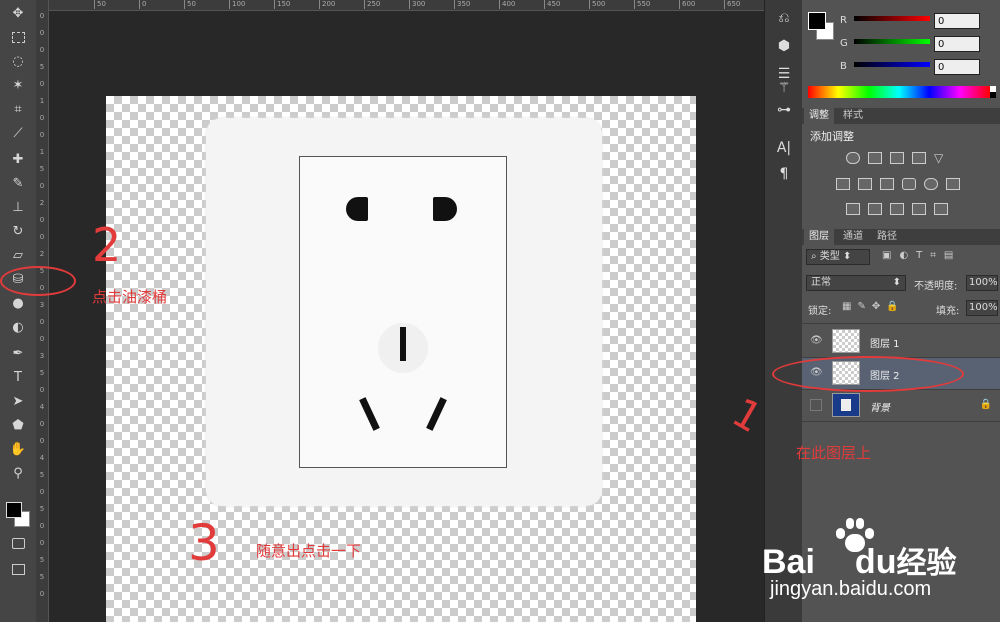 This screenshot has height=622, width=1000. I want to click on eyedropper-icon: ⟋, so click(18, 133).